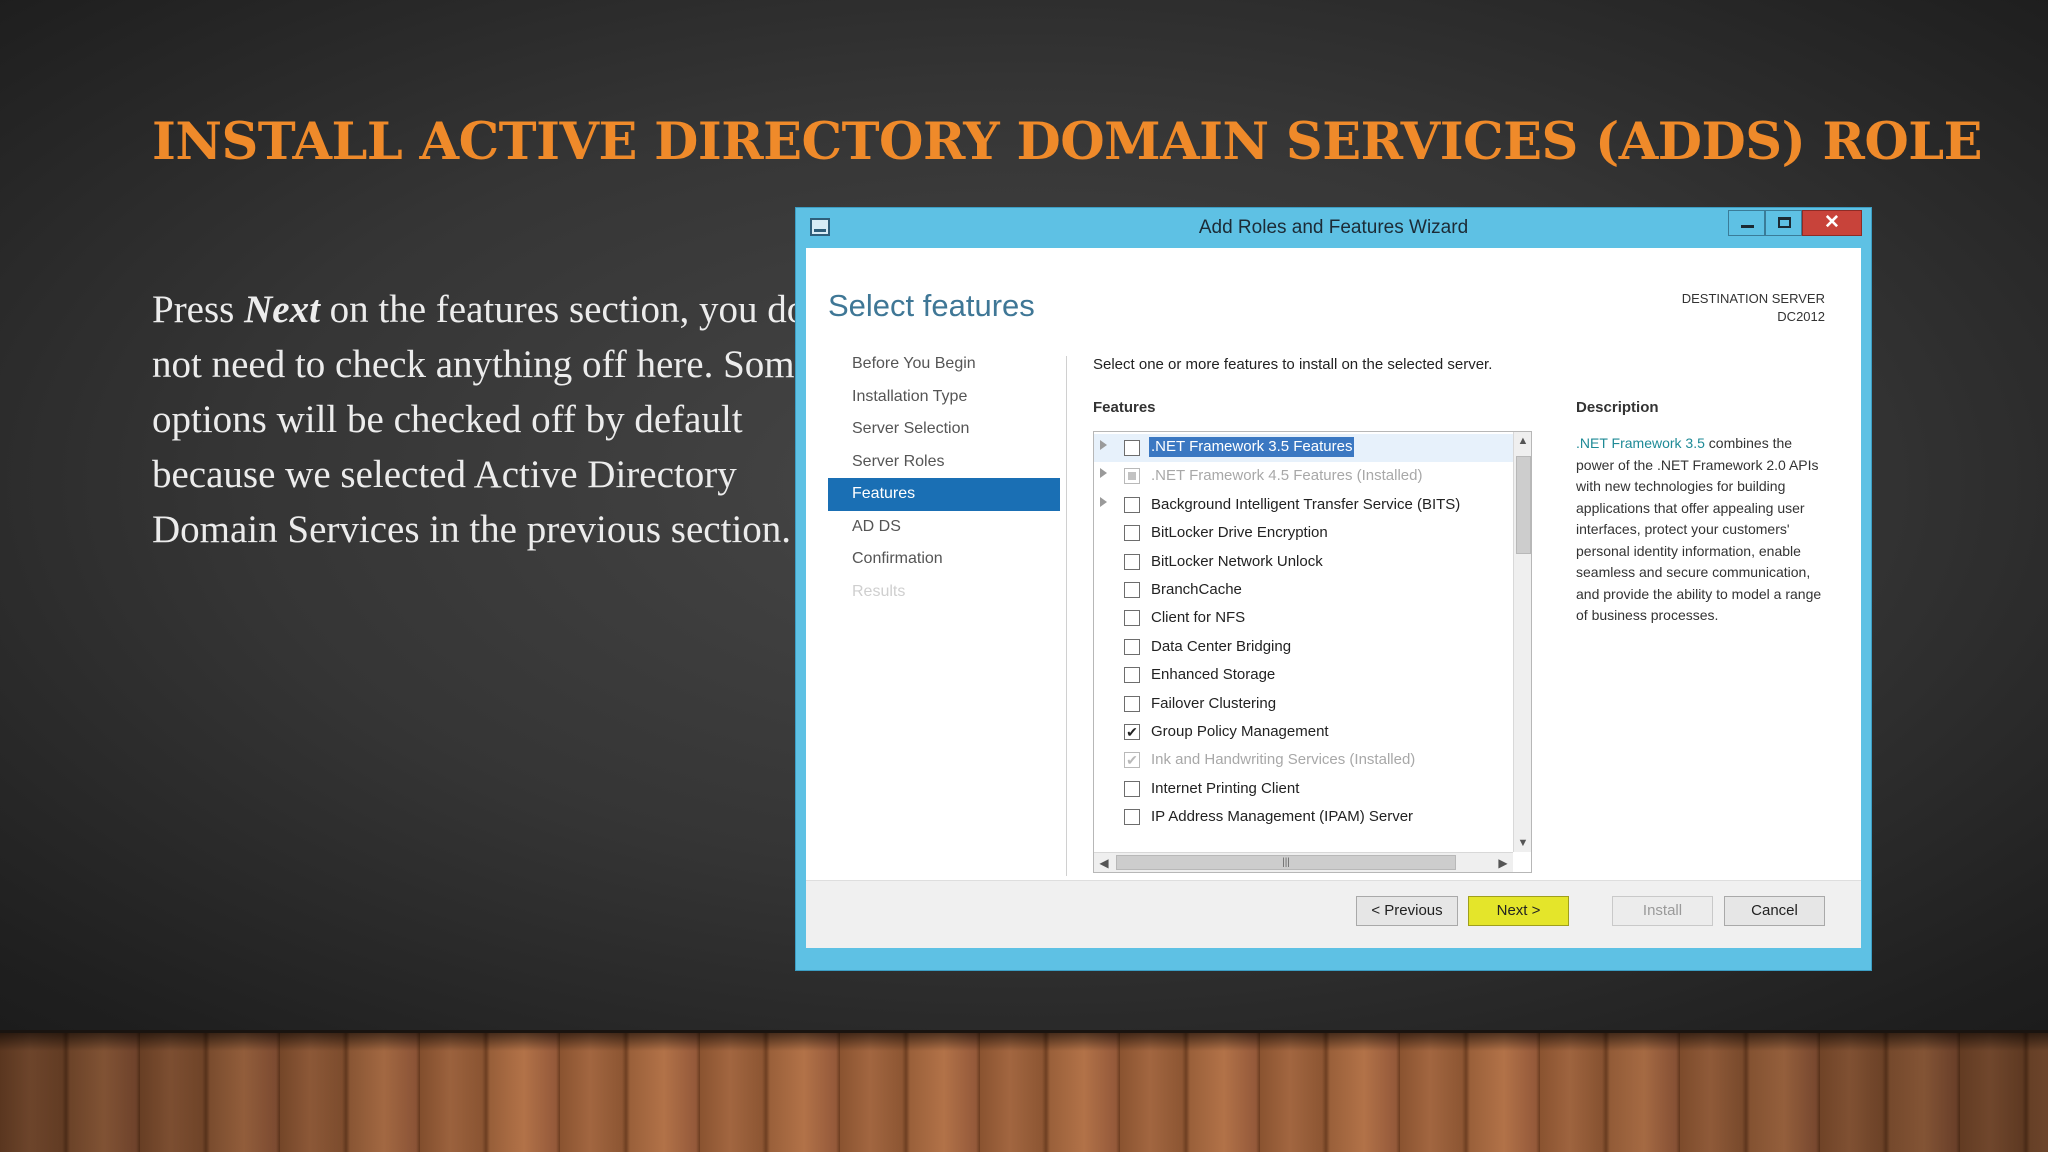 This screenshot has height=1152, width=2048. Describe the element at coordinates (198, 309) in the screenshot. I see `body-part-1: Press` at that location.